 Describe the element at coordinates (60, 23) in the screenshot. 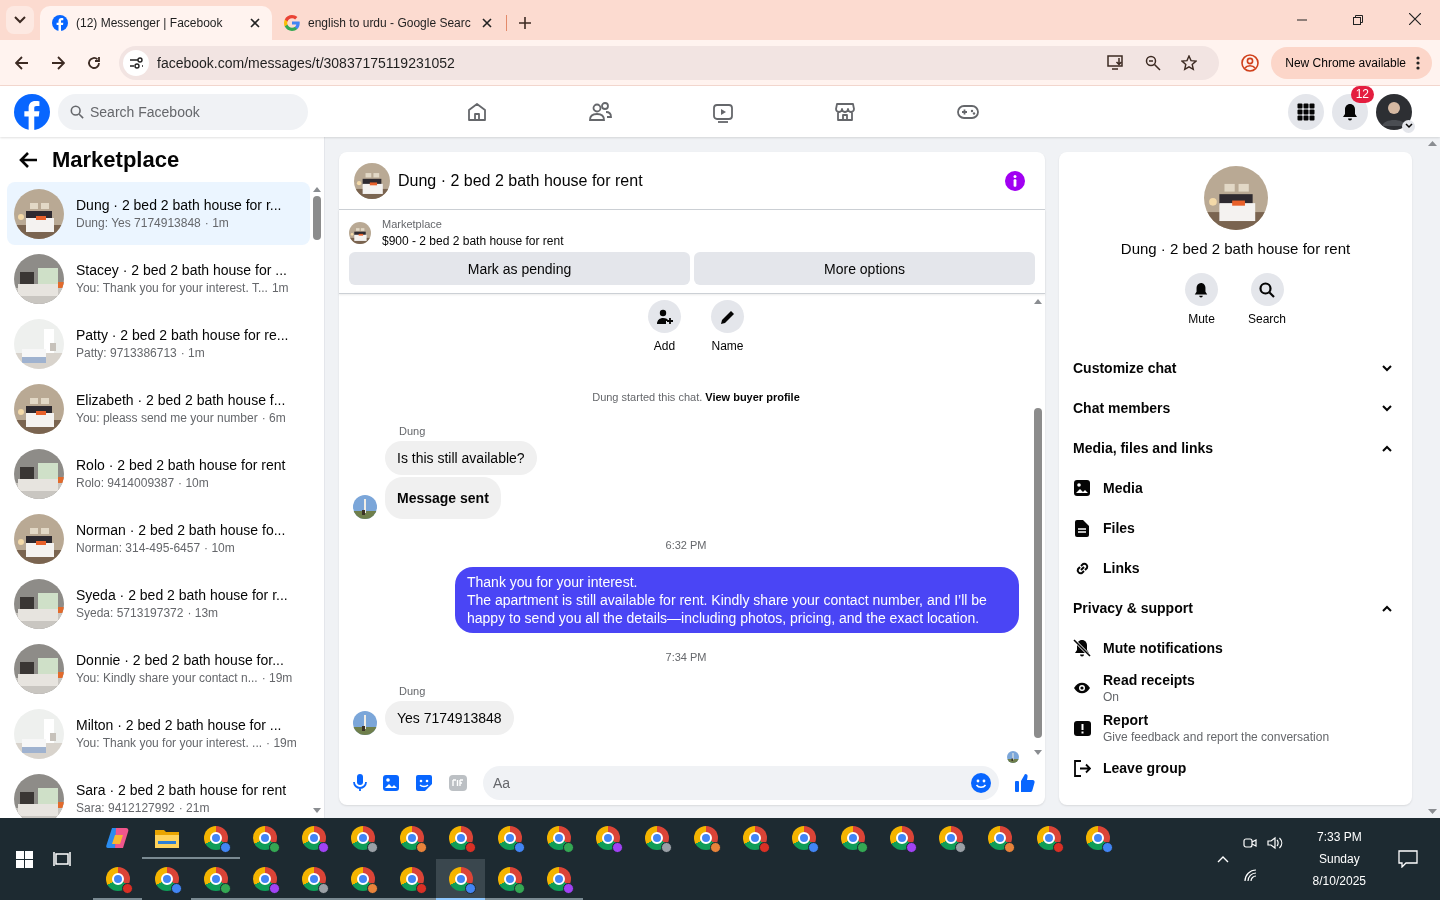

I see `facebook-icon` at that location.